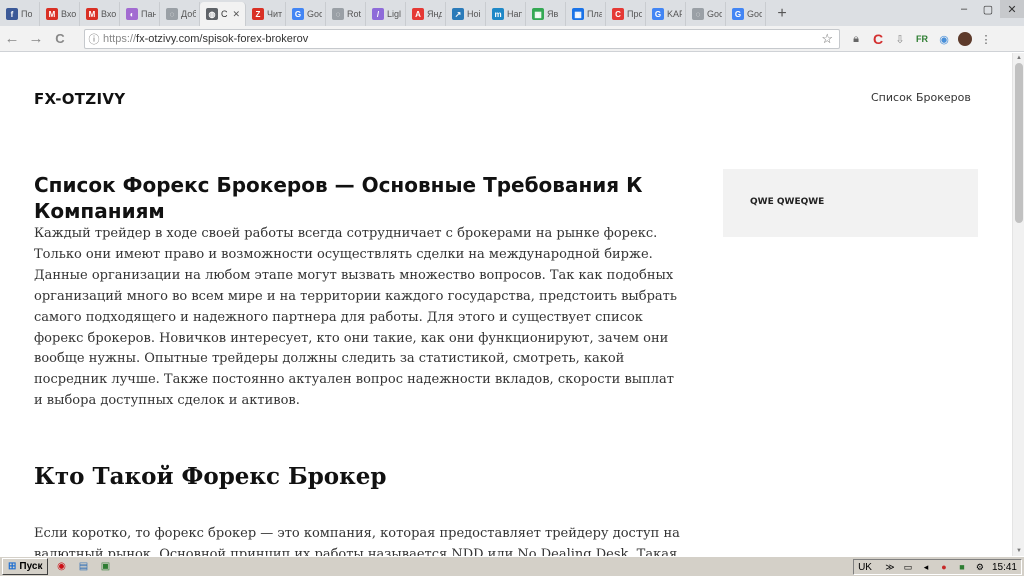  I want to click on opera-icon: ◉, so click(61, 567).